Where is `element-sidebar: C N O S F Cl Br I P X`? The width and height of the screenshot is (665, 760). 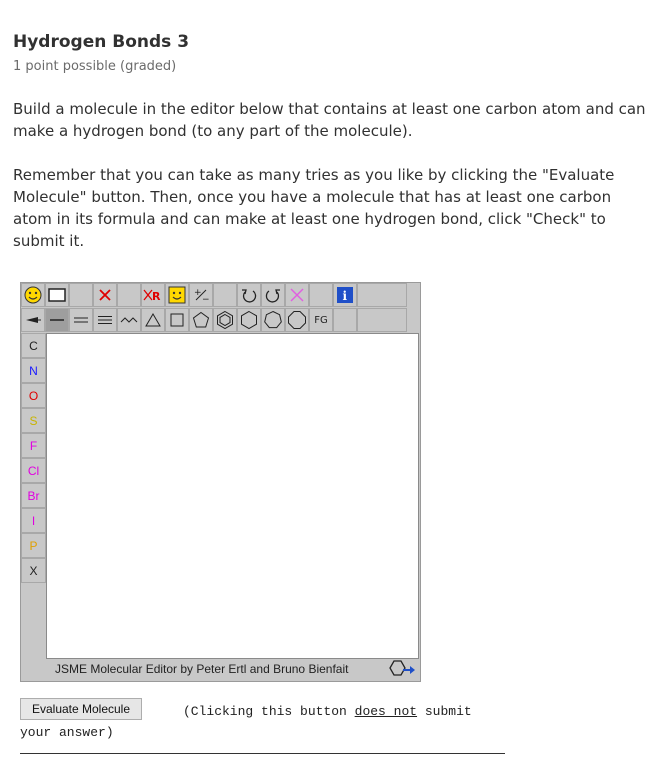
element-sidebar: C N O S F Cl Br I P X is located at coordinates (33, 458).